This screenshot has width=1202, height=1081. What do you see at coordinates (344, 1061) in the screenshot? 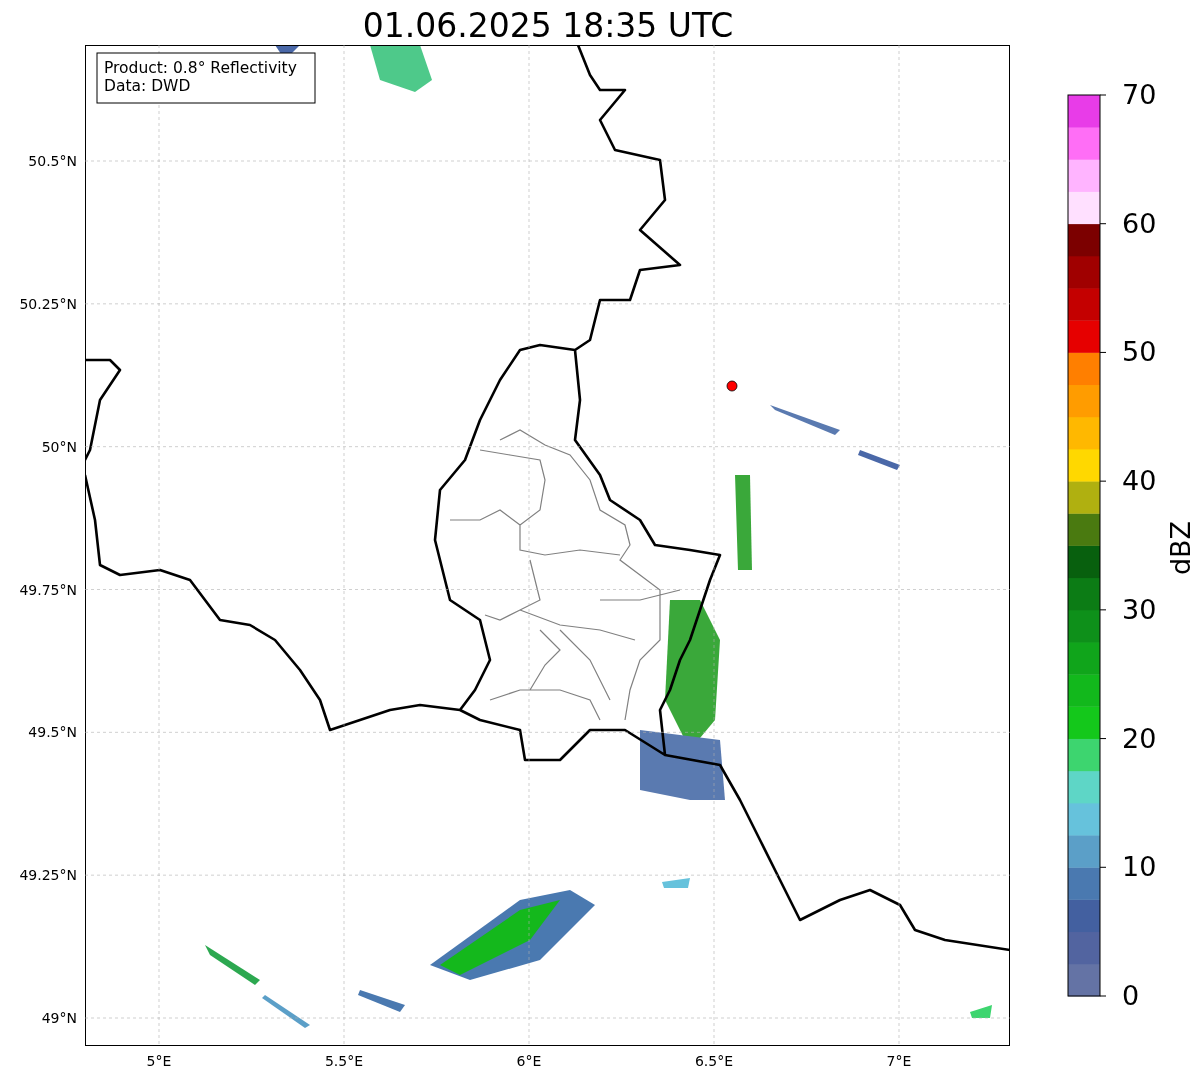
I see `axis-tick-label: 5.5°E` at bounding box center [344, 1061].